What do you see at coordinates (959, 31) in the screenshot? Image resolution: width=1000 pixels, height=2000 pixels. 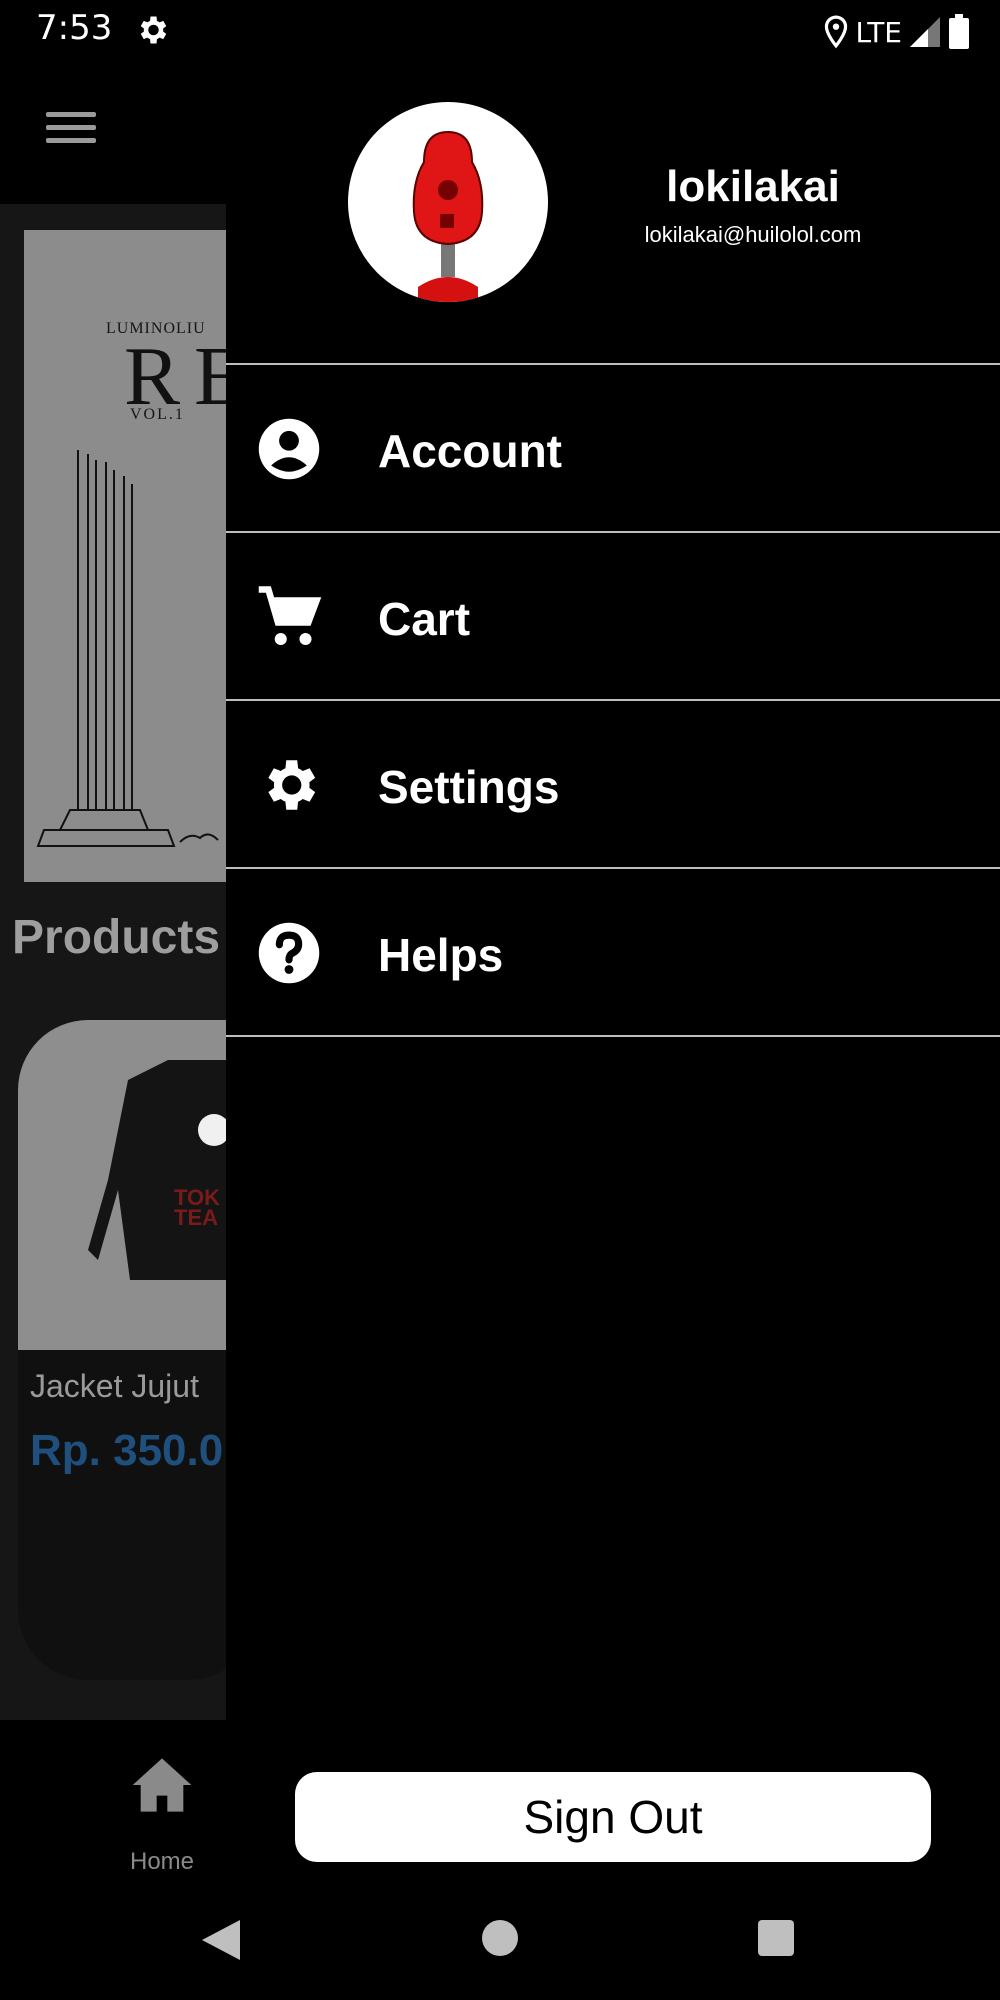 I see `battery-icon` at bounding box center [959, 31].